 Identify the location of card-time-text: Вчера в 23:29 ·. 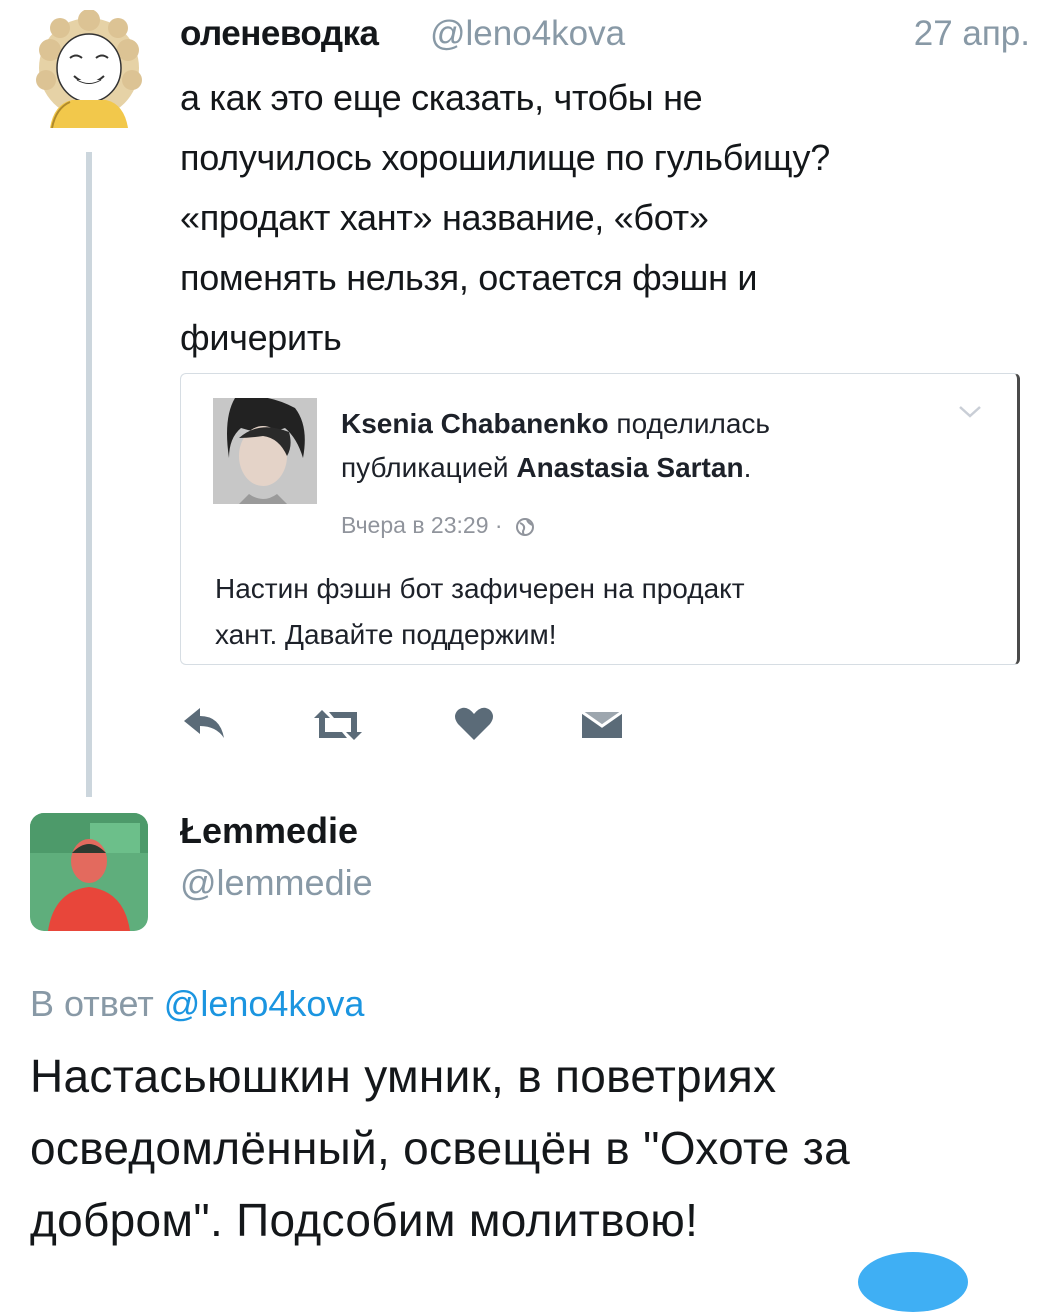
(422, 525).